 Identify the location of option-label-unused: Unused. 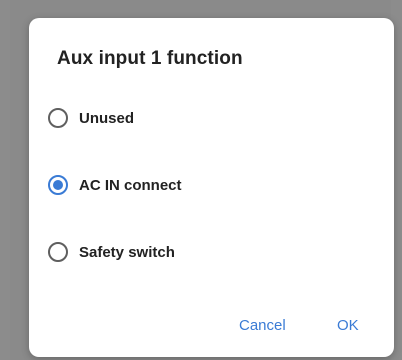
(107, 118).